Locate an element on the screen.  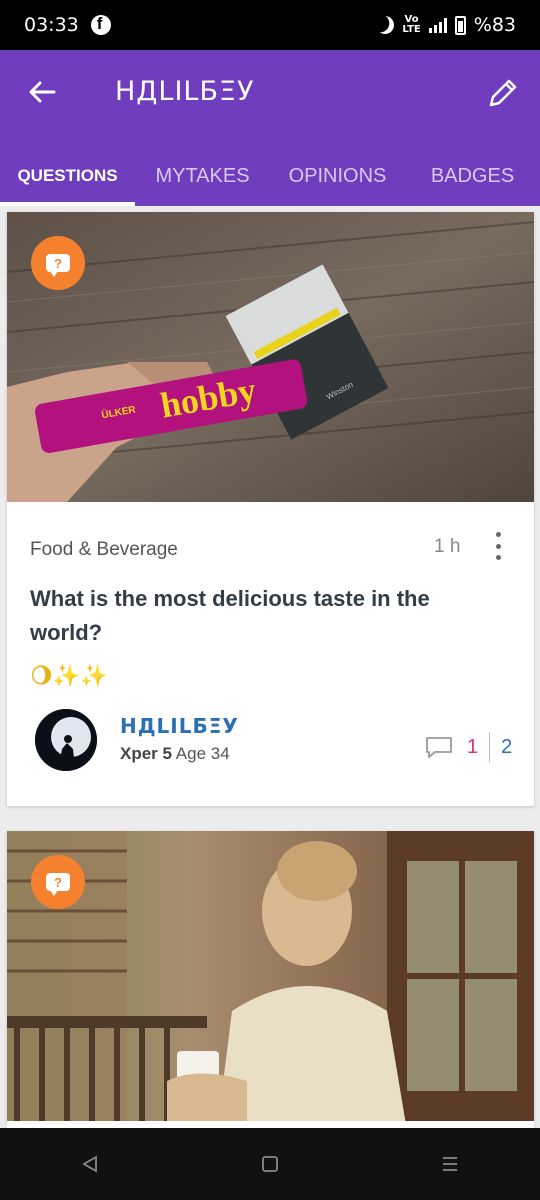
tab-mytakes: MYTAKES is located at coordinates (202, 176).